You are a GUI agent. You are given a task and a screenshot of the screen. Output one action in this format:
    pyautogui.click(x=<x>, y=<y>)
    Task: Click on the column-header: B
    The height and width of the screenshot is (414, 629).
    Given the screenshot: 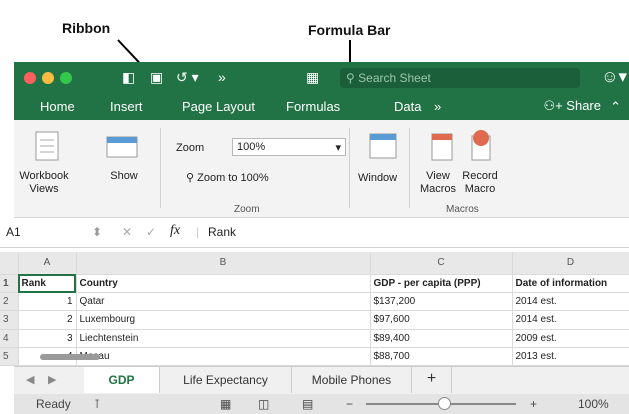 What is the action you would take?
    pyautogui.click(x=223, y=263)
    